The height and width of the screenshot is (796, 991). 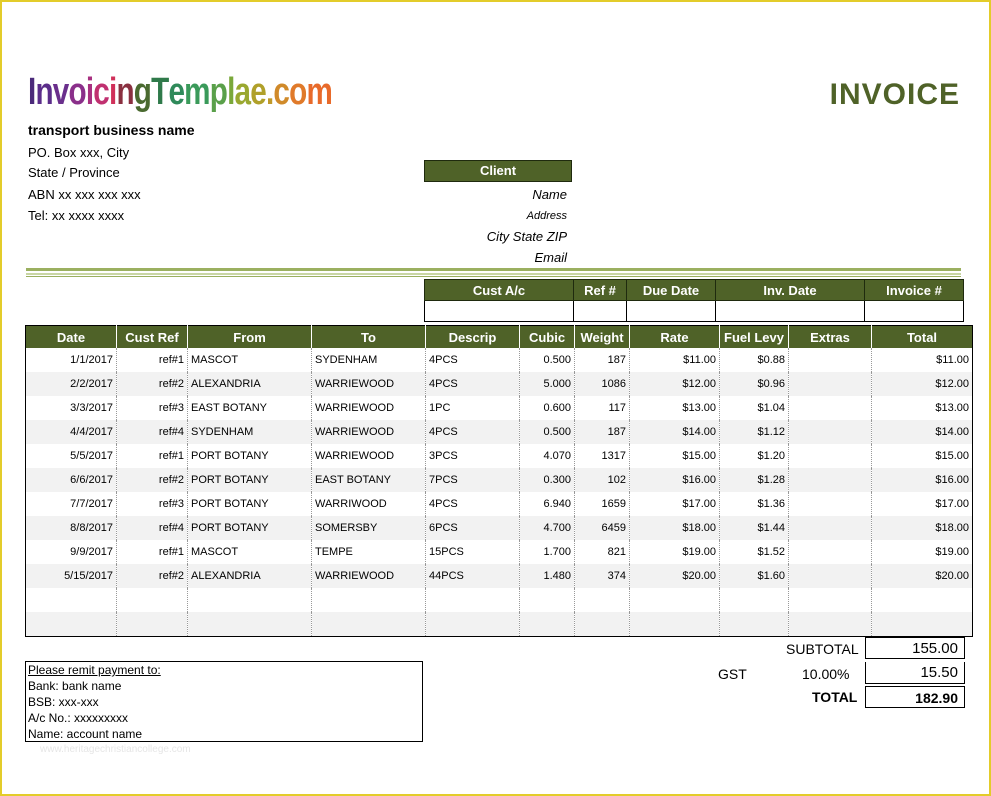 What do you see at coordinates (71, 384) in the screenshot?
I see `table-cell: 2/2/2017` at bounding box center [71, 384].